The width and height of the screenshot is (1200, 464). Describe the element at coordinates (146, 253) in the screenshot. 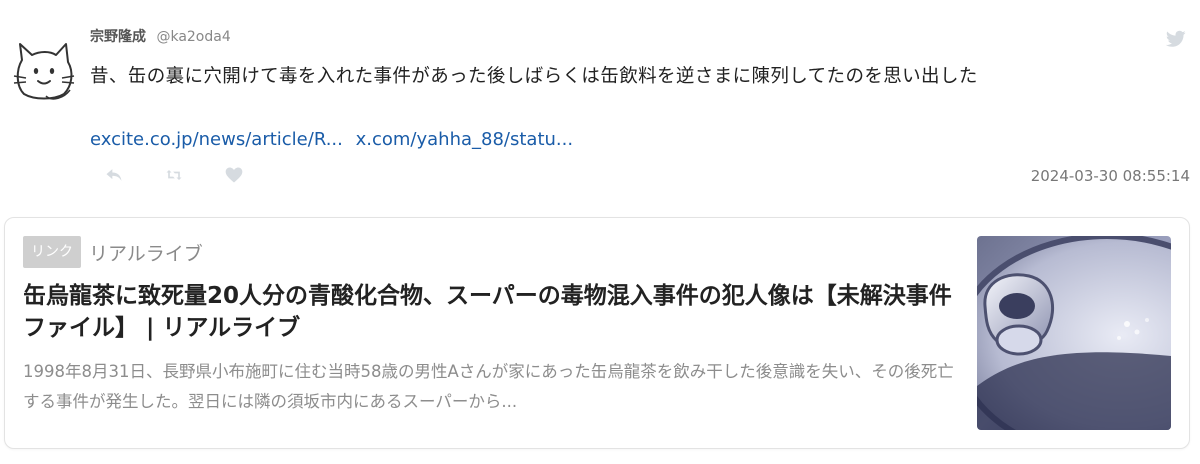

I see `card-site-name: リアルライブ` at that location.